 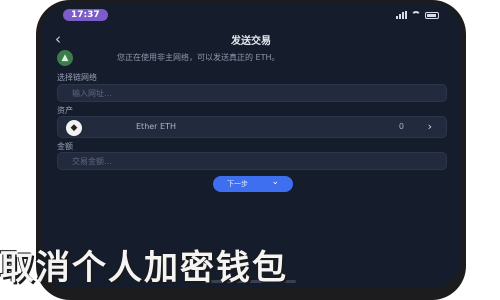 What do you see at coordinates (198, 57) in the screenshot?
I see `info-text: 您正在使用非主网络，可以发送真正的 ETH。` at bounding box center [198, 57].